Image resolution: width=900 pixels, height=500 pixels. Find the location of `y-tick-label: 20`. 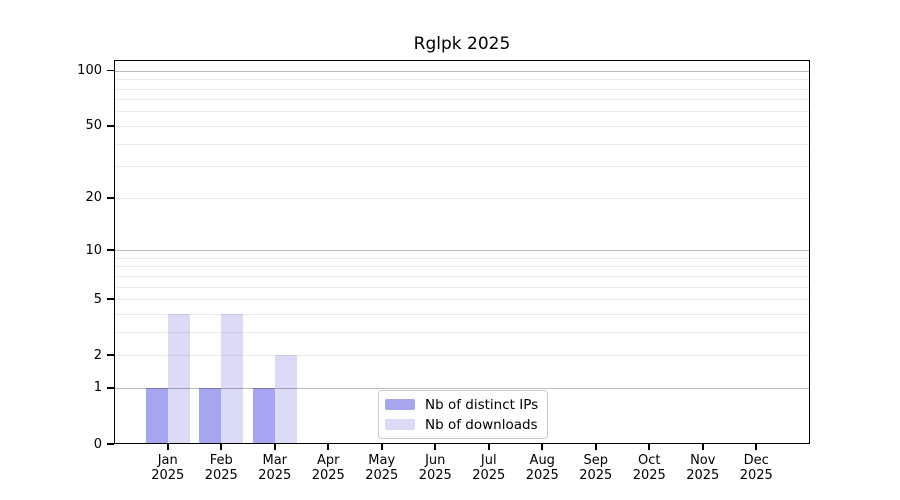

y-tick-label: 20 is located at coordinates (93, 198).